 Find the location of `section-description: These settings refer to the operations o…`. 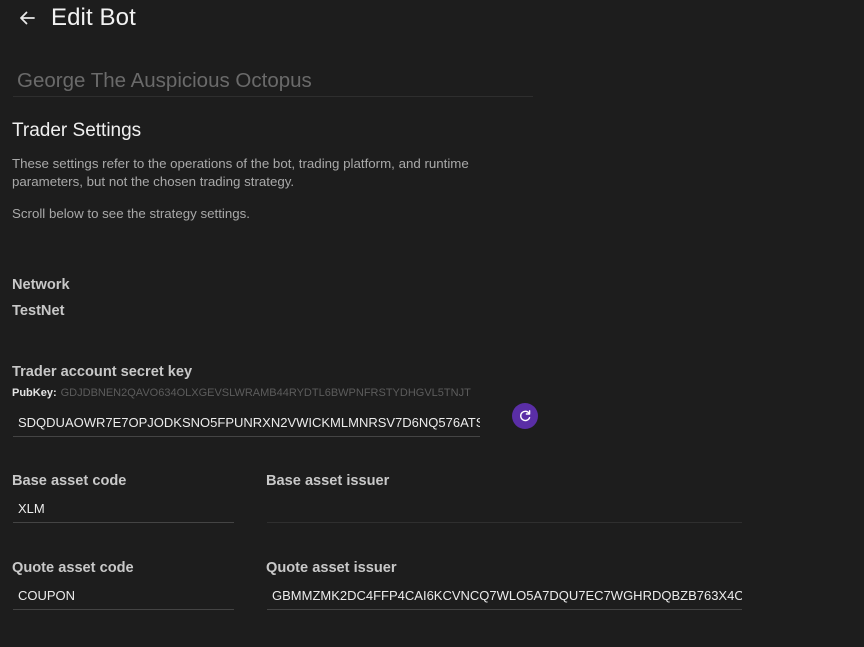

section-description: These settings refer to the operations o… is located at coordinates (240, 172).